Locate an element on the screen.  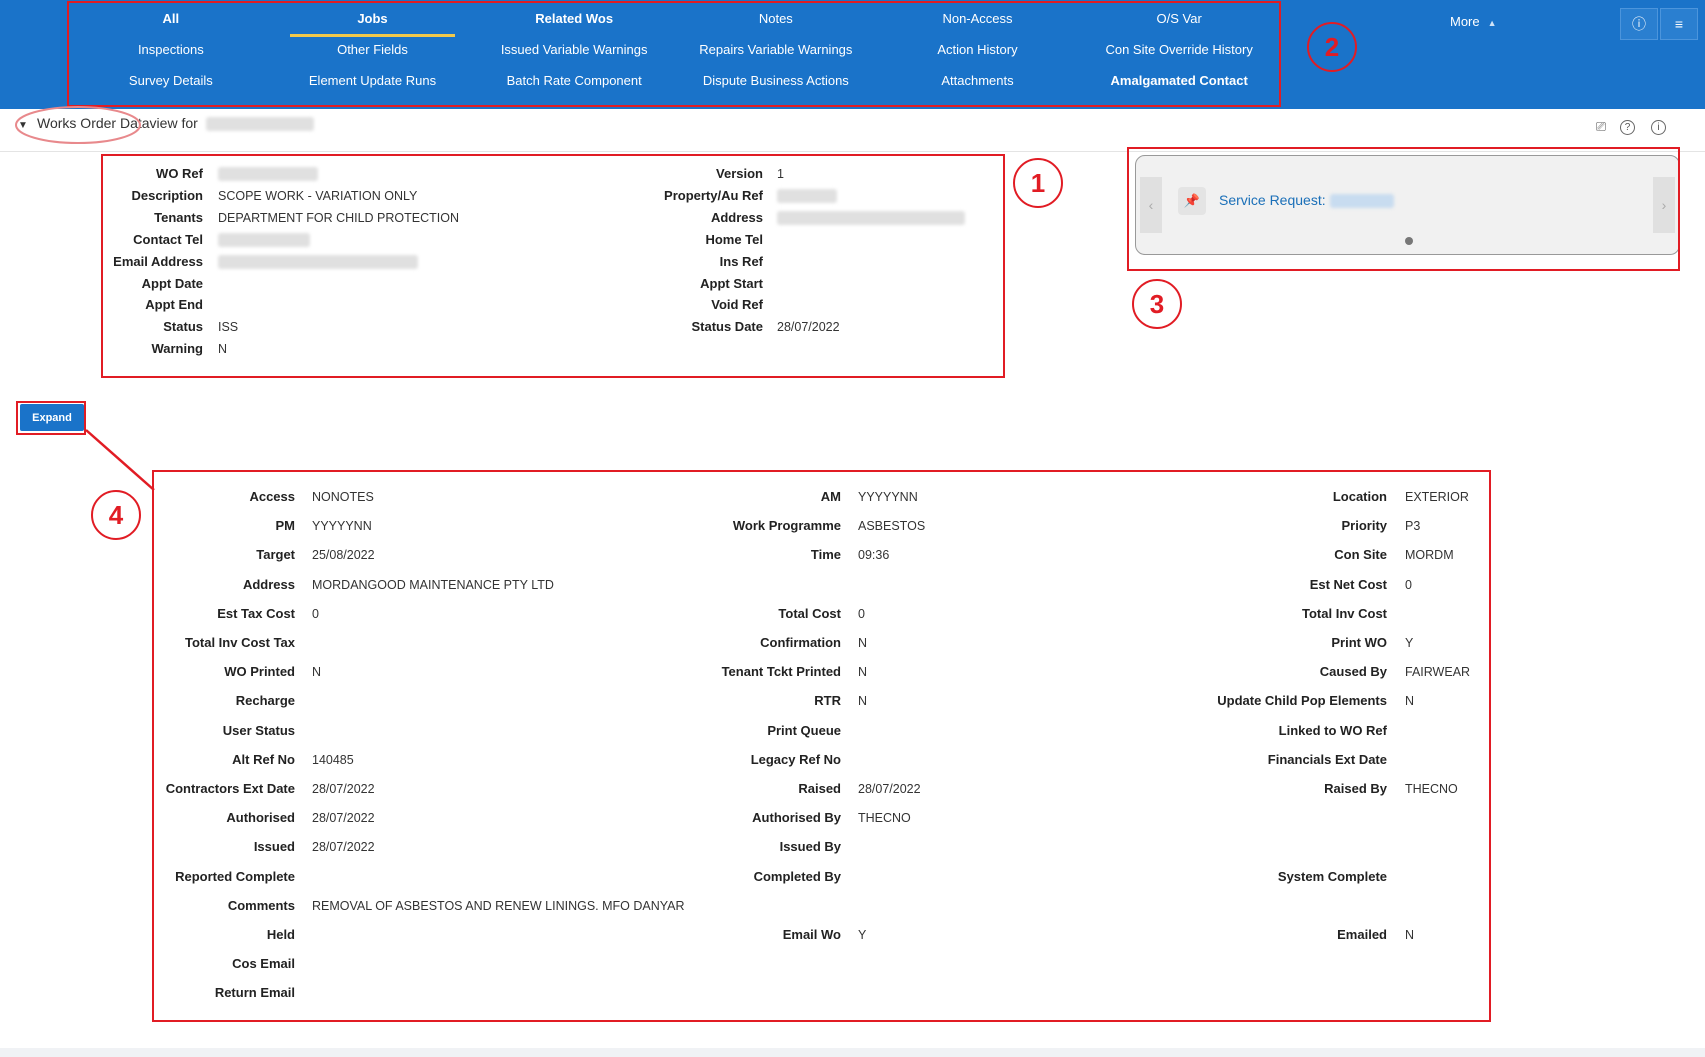
annotation-connector-line is located at coordinates (120, 460).